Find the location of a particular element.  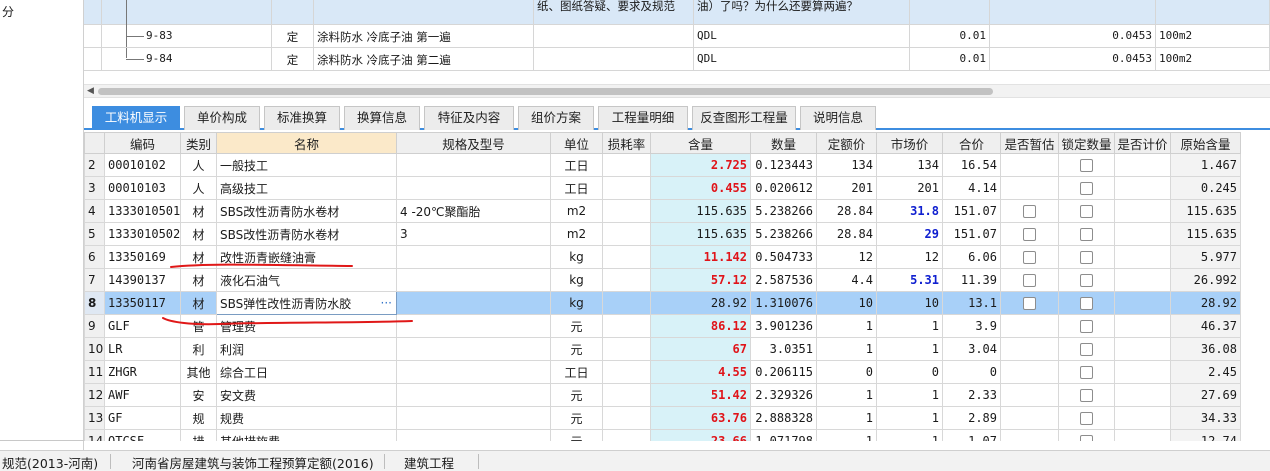

table-row: 9 GLF 管管理费元 86.12 3.901236 1 1 3.9 46.37 is located at coordinates (662, 326).